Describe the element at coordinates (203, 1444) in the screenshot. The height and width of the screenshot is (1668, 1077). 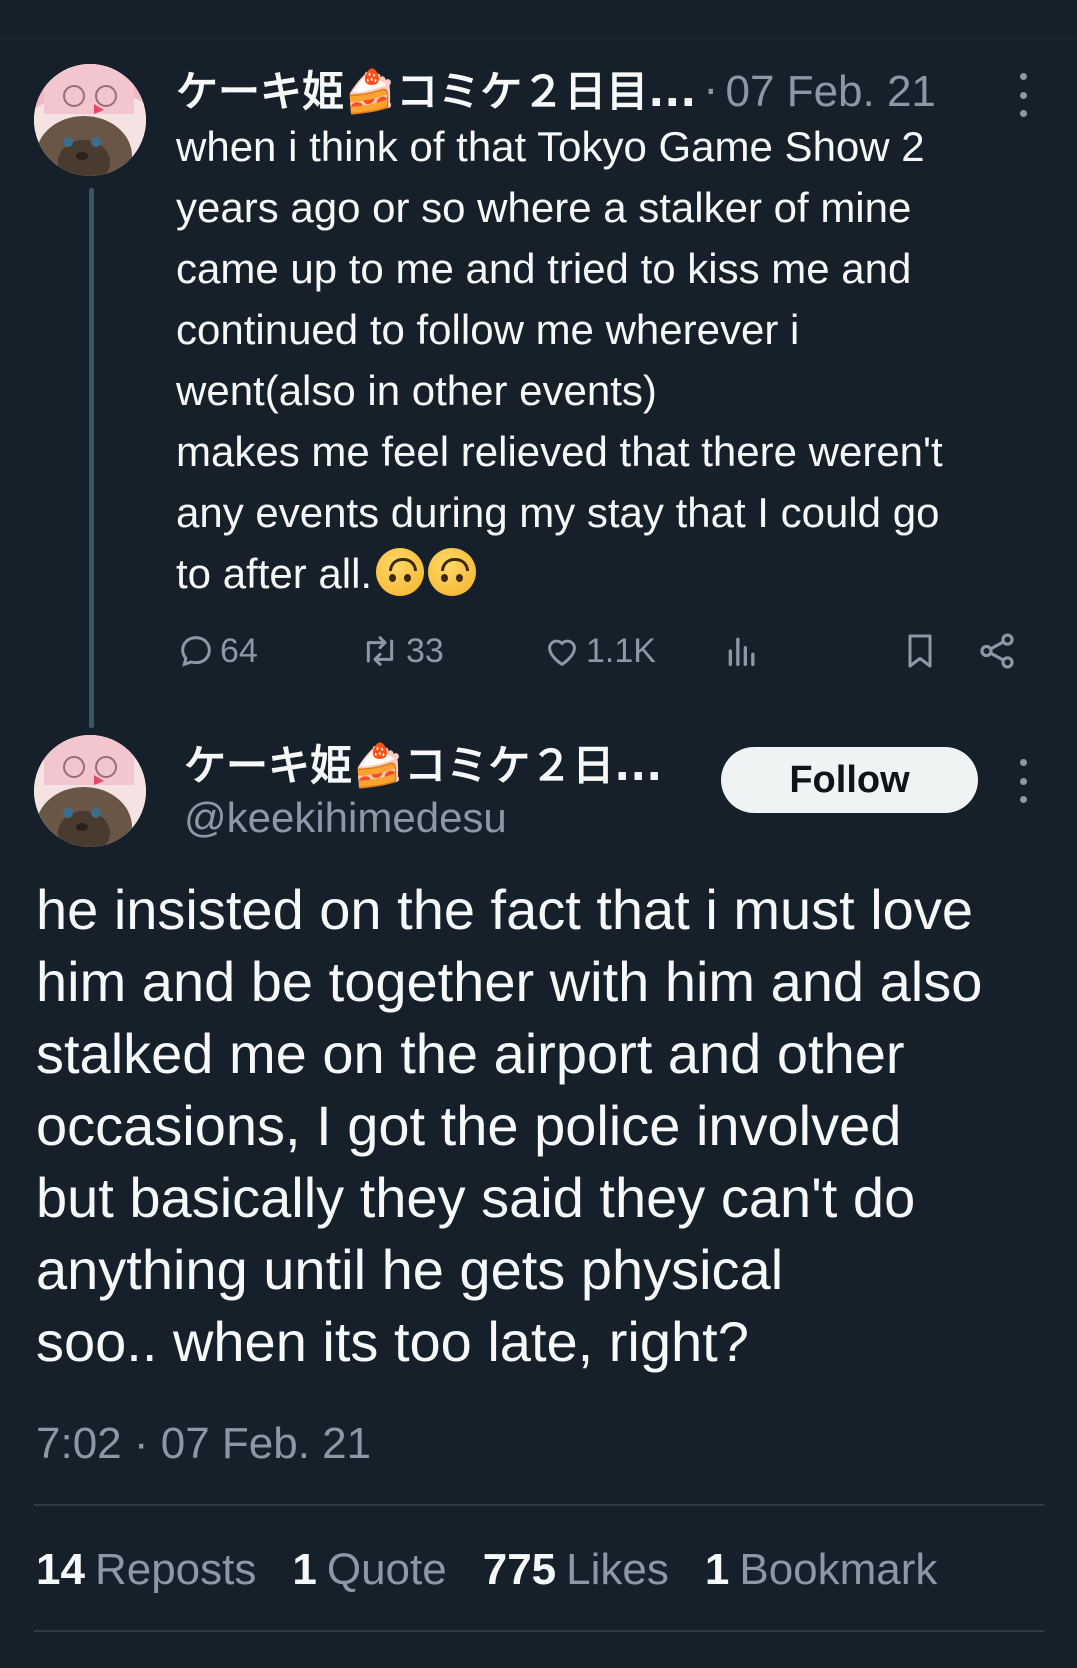
I see `tweet-timestamp: 7:02 · 07 Feb. 21` at that location.